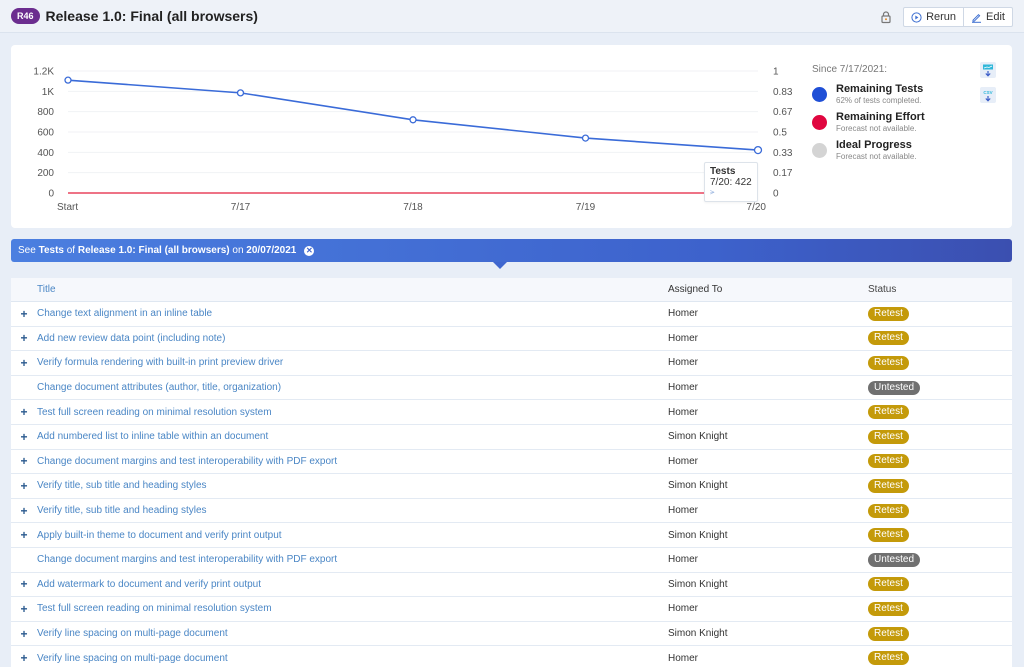 The height and width of the screenshot is (667, 1024). I want to click on column-header-status: Status, so click(940, 289).